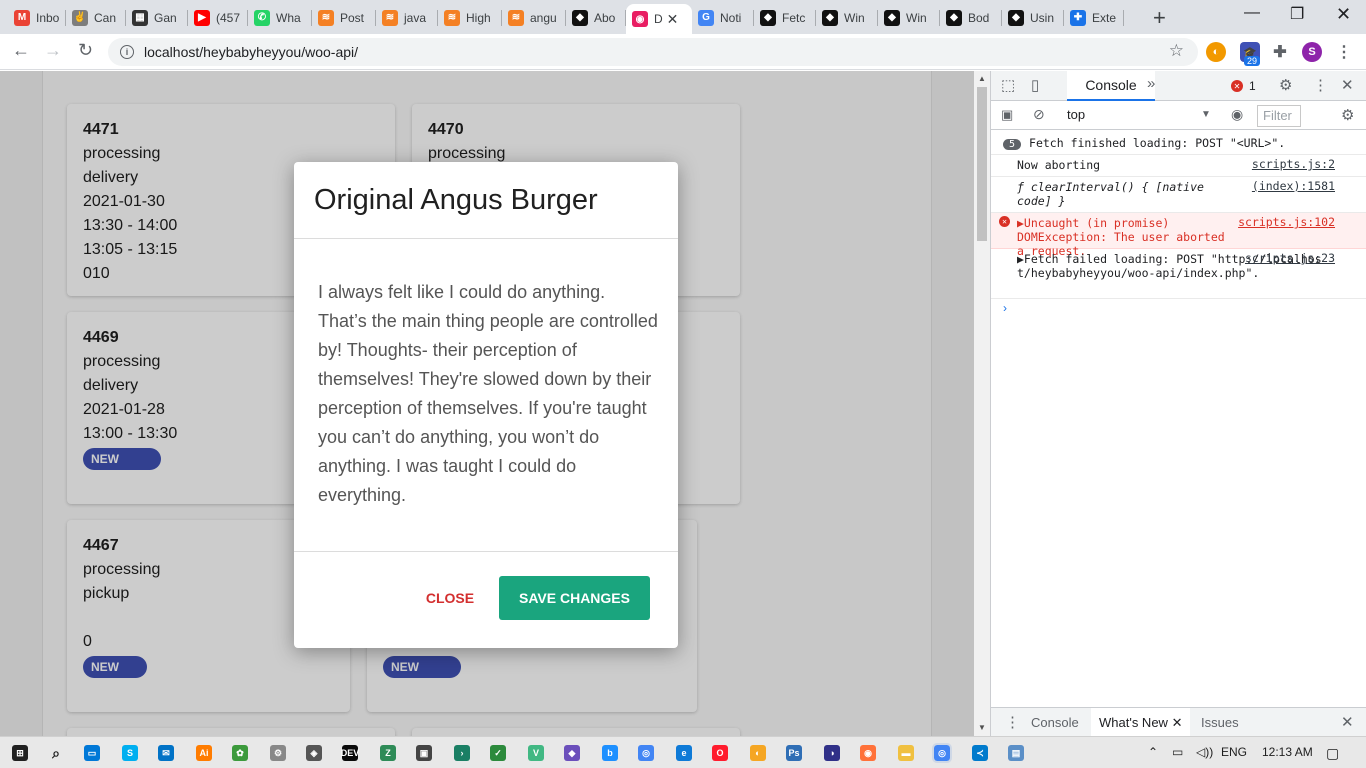  Describe the element at coordinates (424, 753) in the screenshot. I see `store-icon: ▣` at that location.